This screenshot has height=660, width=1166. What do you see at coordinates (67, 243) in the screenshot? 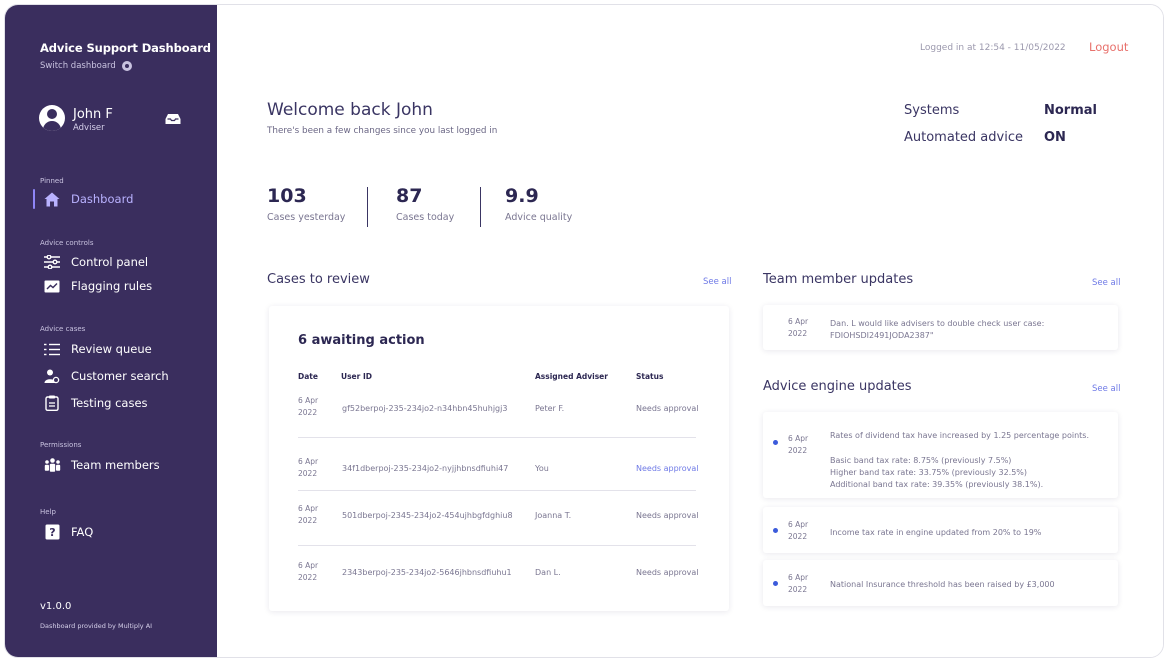
I see `group-label-advice-controls: Advice controls` at bounding box center [67, 243].